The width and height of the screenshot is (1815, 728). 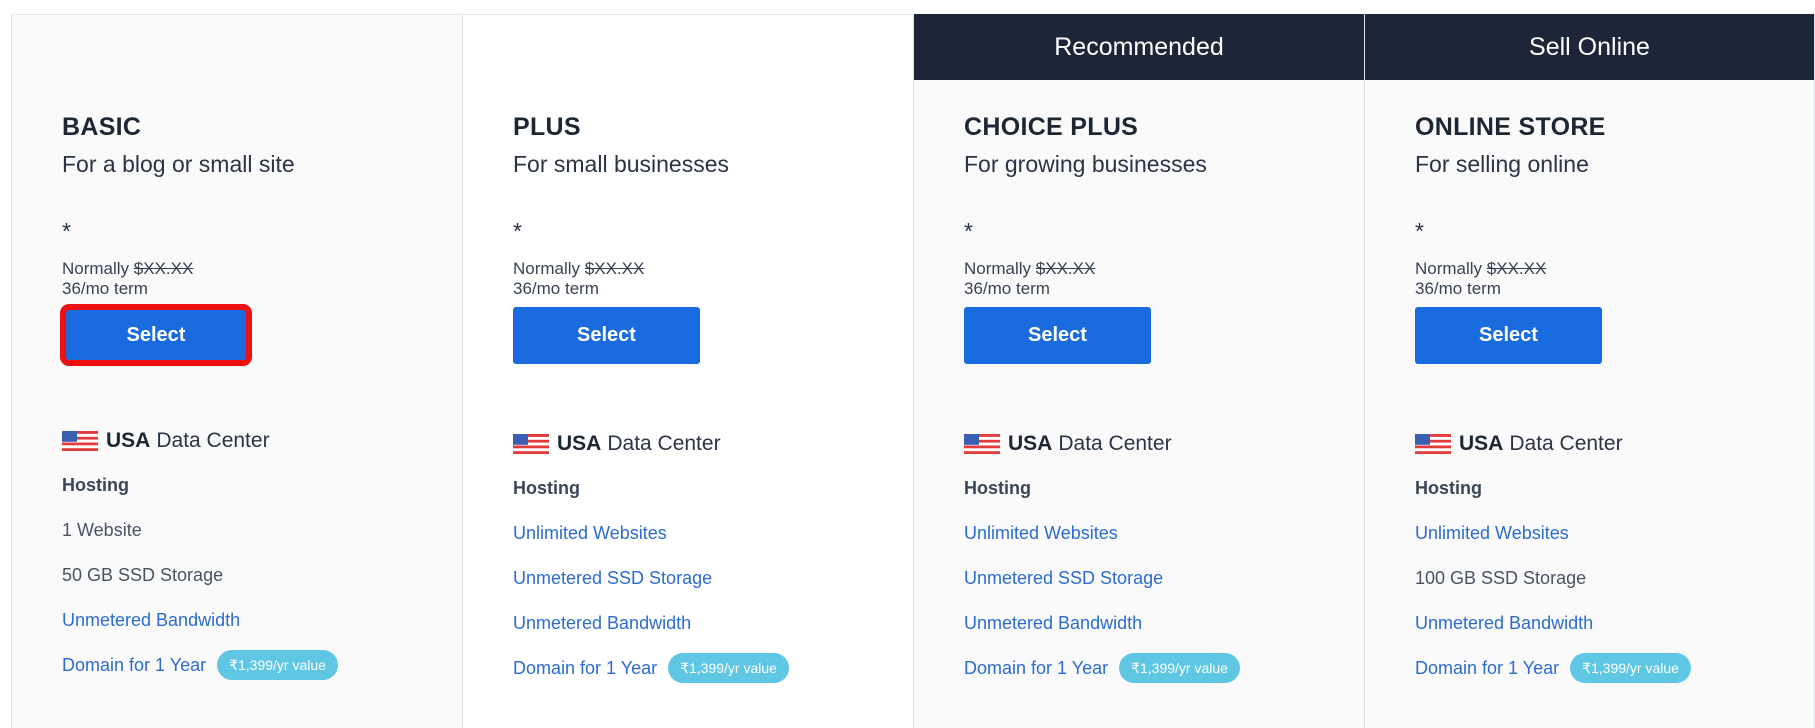 I want to click on plan-name: ONLINE STORE, so click(x=1510, y=127).